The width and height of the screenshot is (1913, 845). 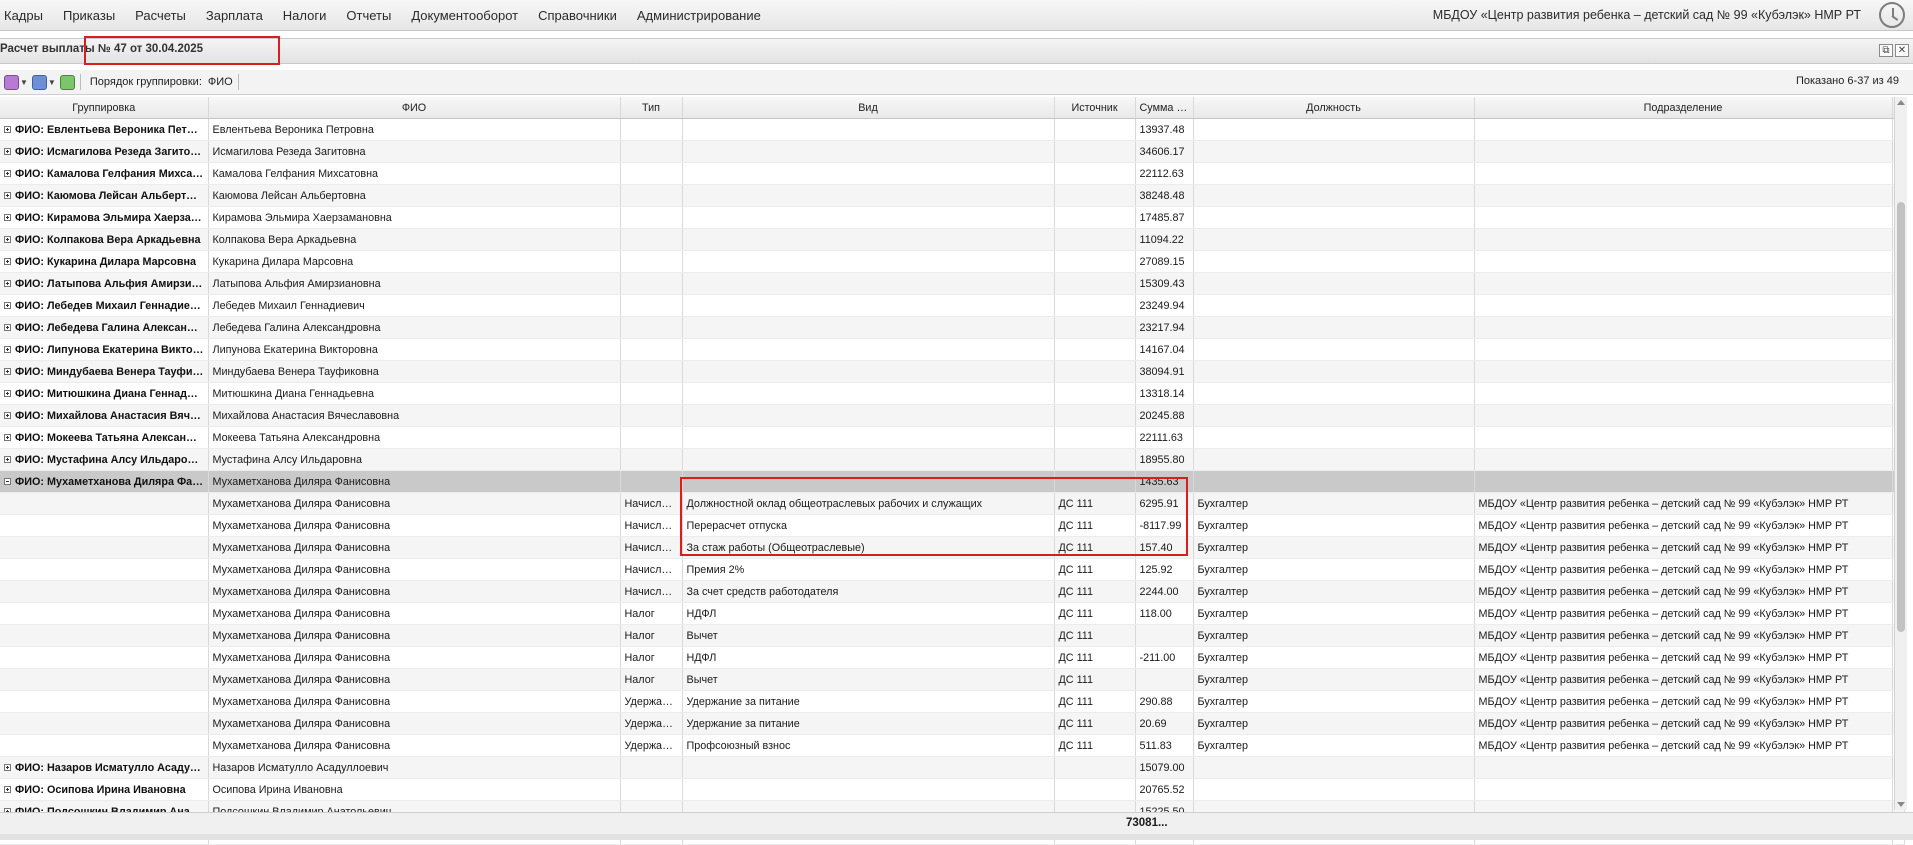 What do you see at coordinates (104, 261) in the screenshot?
I see `group-cell: ФИО: Кукарина Дилара Марсовна` at bounding box center [104, 261].